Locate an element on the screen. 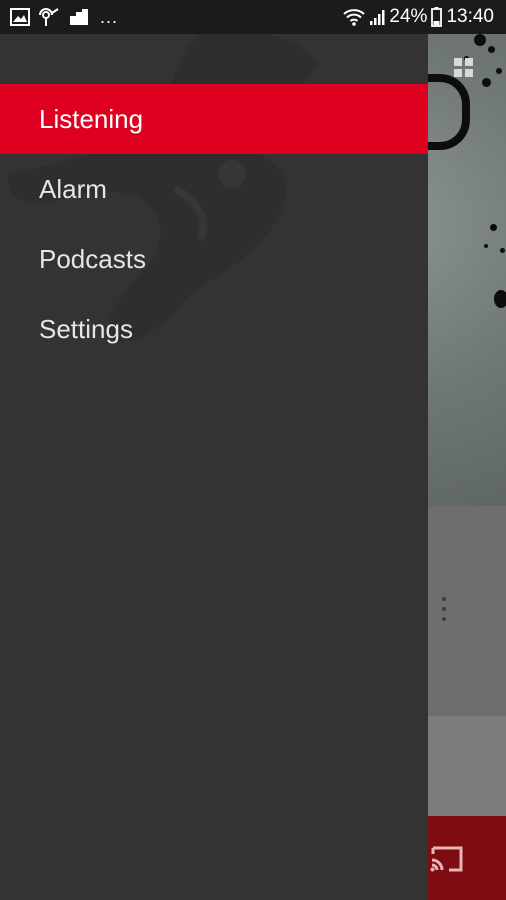 The image size is (506, 900). drawer-item-settings: Settings is located at coordinates (214, 329).